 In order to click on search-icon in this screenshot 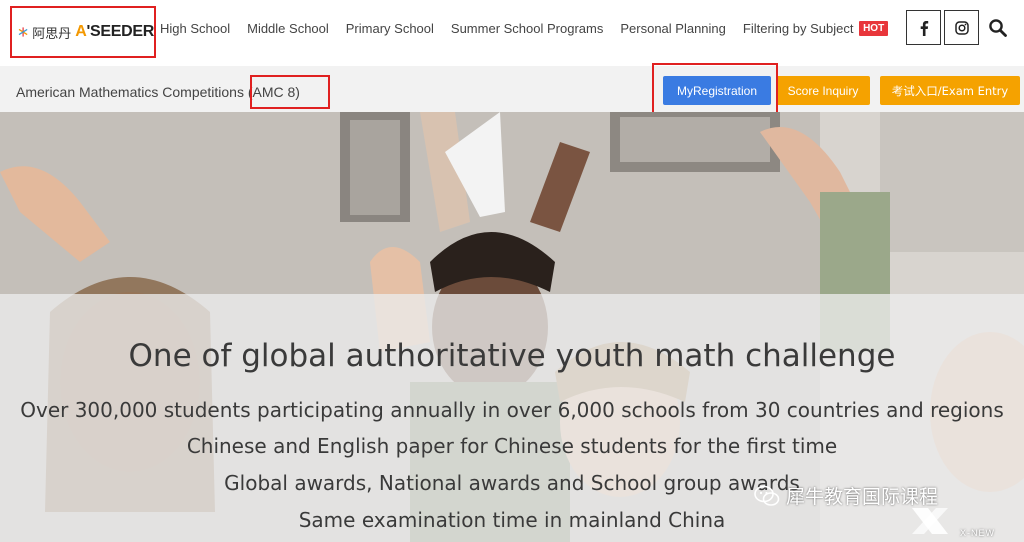, I will do `click(998, 28)`.